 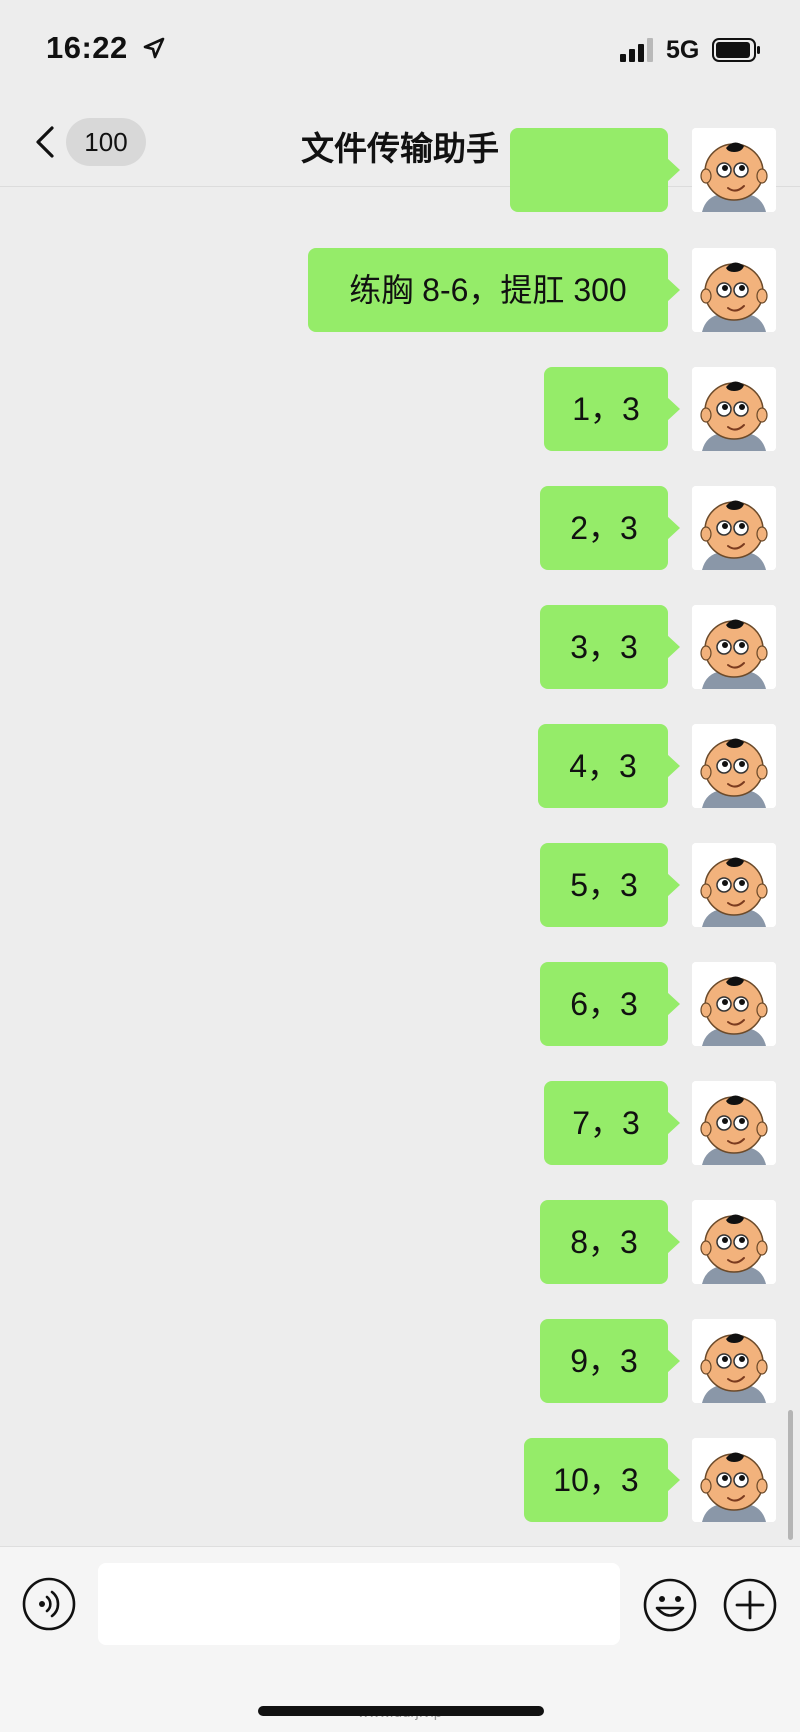 I want to click on message-bubble, so click(x=595, y=170).